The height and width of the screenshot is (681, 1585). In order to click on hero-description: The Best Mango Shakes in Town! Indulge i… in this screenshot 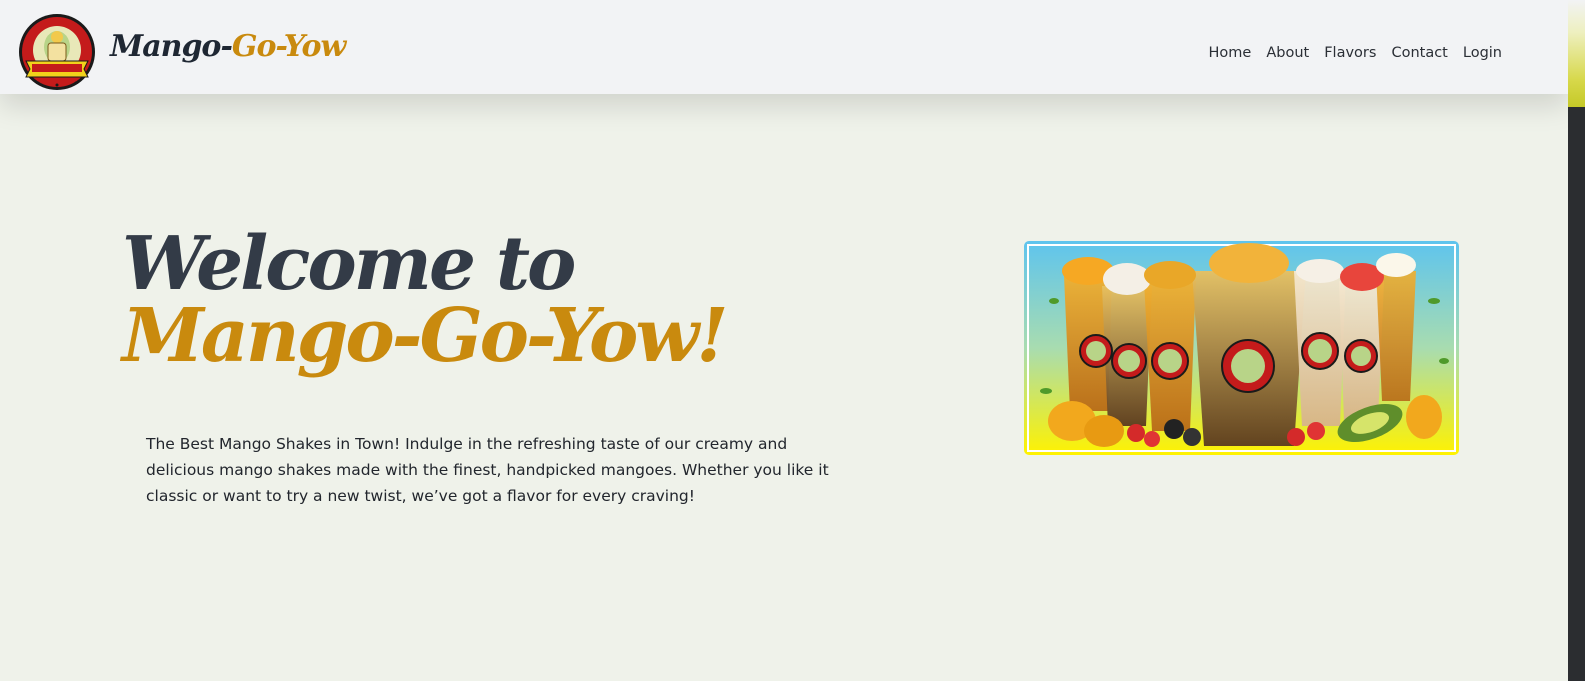, I will do `click(487, 470)`.